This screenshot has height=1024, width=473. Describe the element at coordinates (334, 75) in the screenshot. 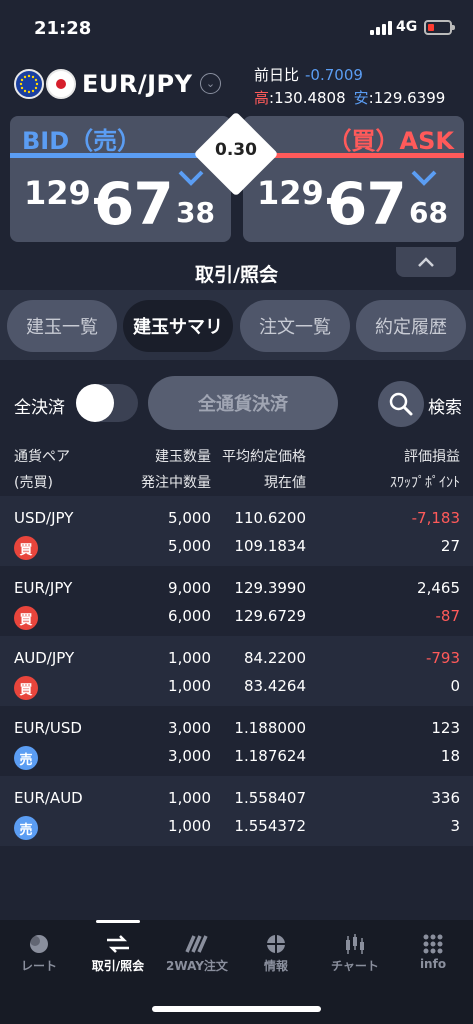

I see `prev-day-value: -0.7009` at that location.